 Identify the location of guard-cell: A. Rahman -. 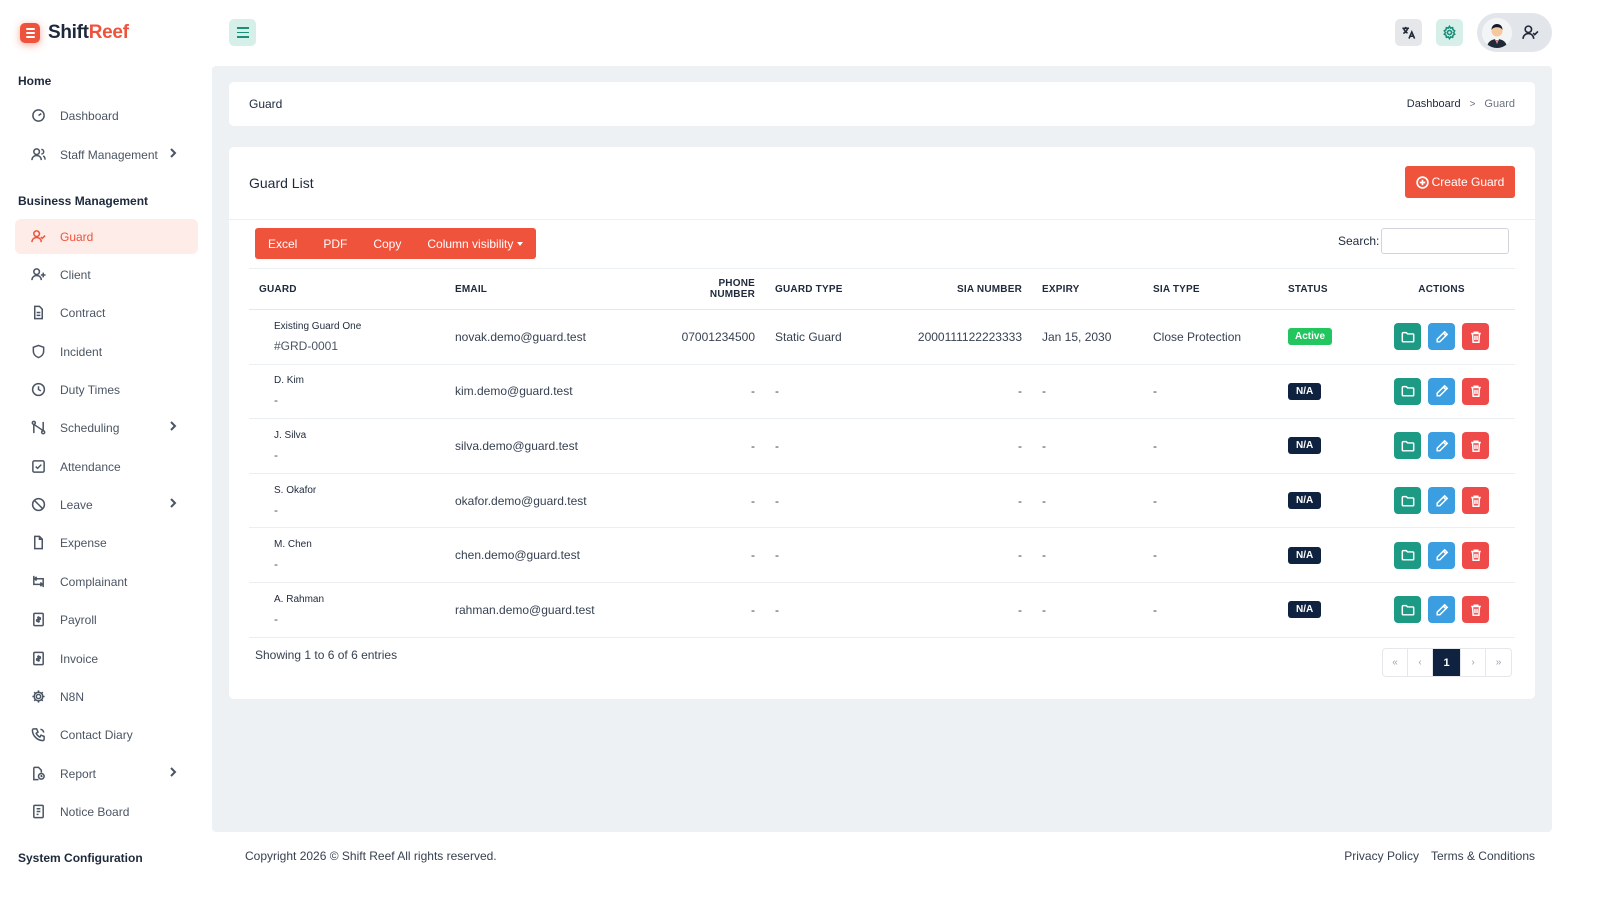
(347, 610).